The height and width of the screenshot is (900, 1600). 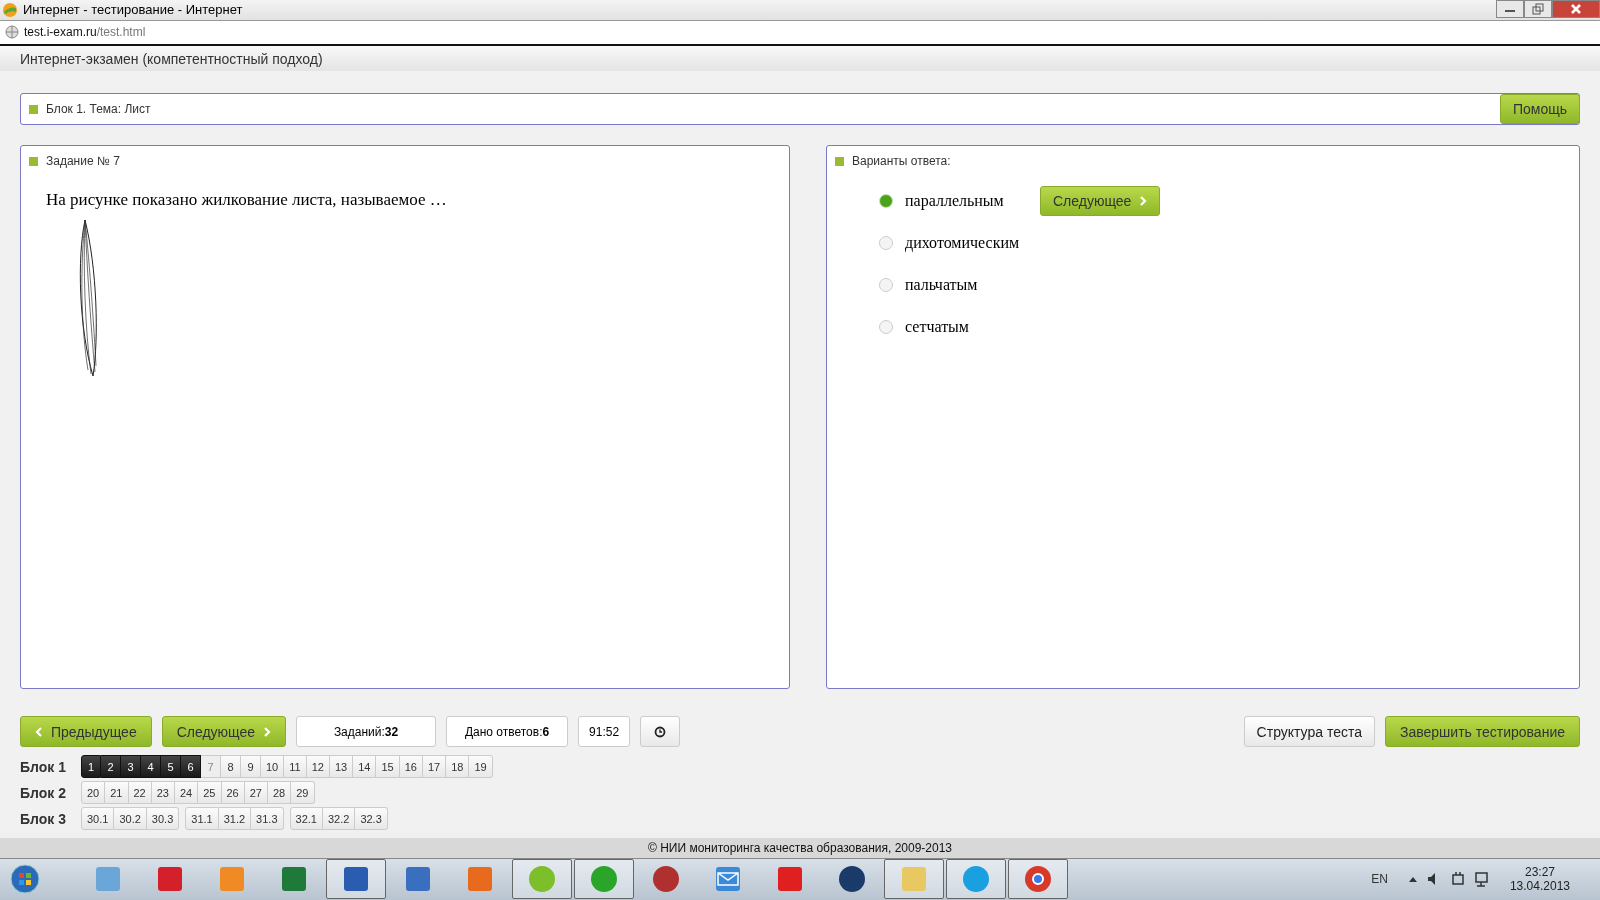 I want to click on question-number-button: 31.2, so click(x=235, y=819).